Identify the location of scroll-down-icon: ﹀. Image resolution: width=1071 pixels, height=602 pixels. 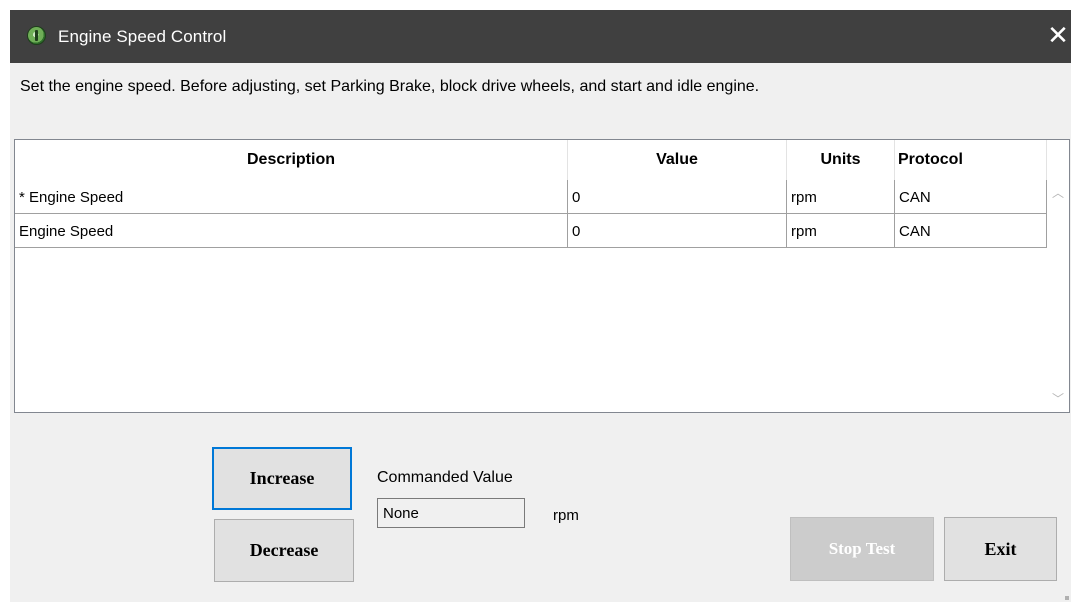
(1058, 399).